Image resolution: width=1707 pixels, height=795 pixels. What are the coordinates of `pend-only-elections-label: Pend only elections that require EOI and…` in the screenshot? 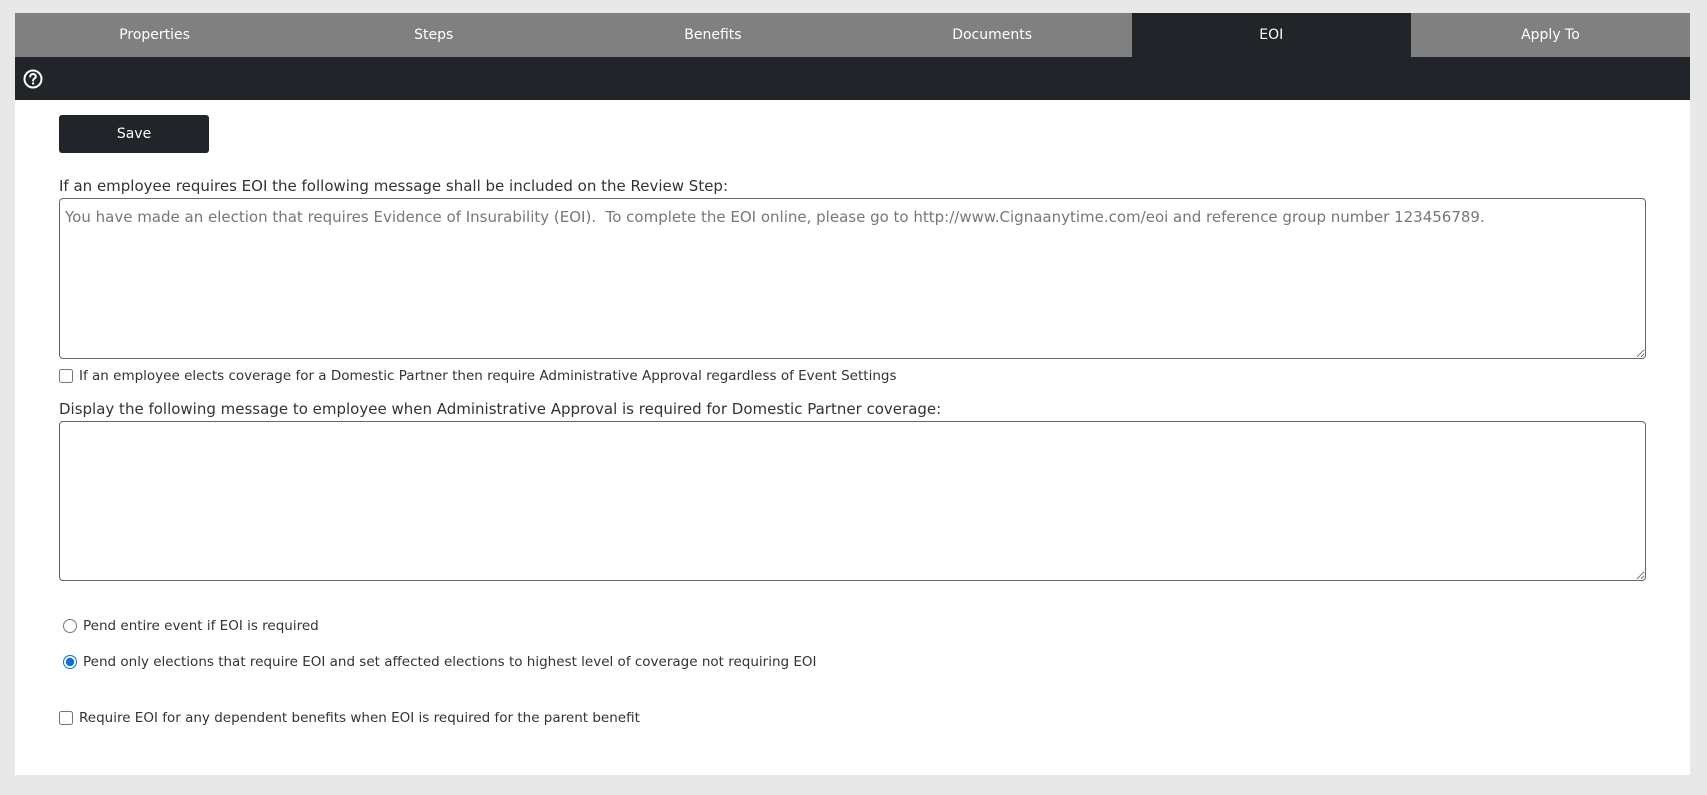 It's located at (450, 662).